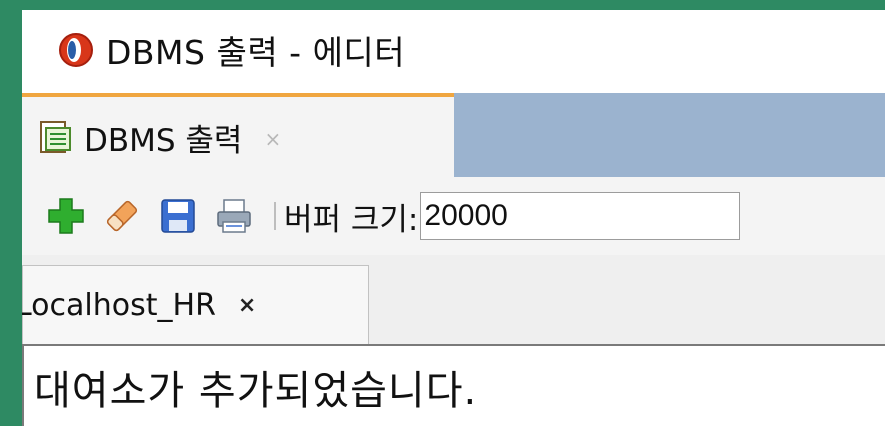 This screenshot has width=885, height=426. Describe the element at coordinates (272, 139) in the screenshot. I see `tab-close-icon: ×` at that location.